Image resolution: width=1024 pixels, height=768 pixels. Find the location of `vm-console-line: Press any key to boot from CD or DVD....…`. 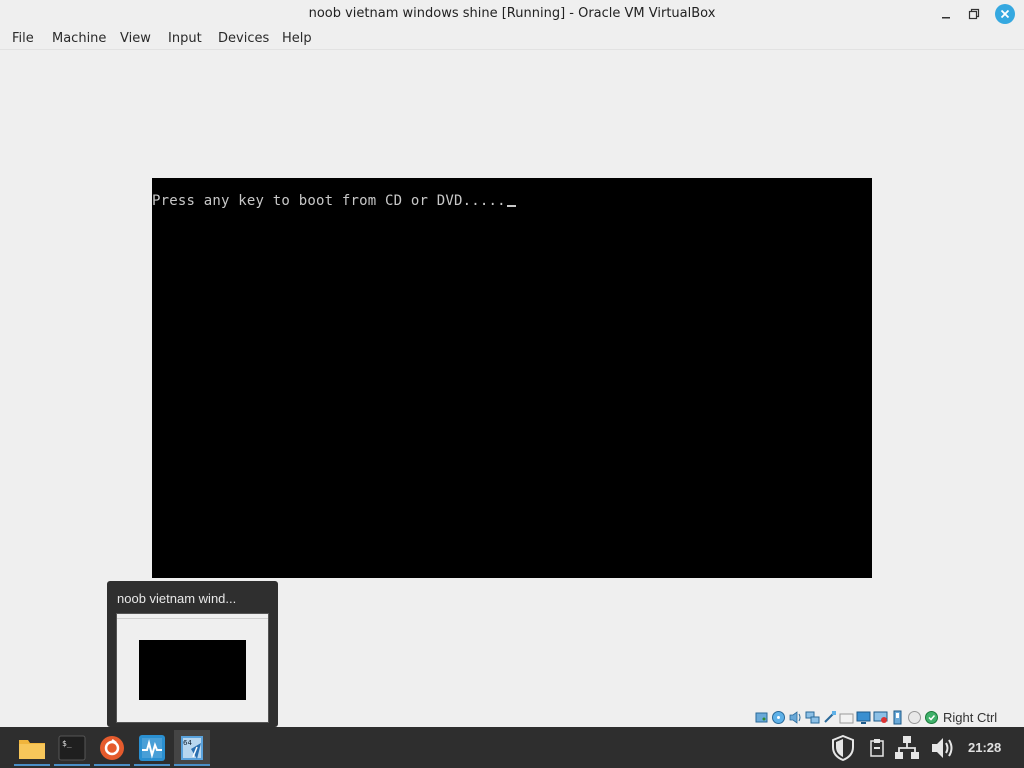

vm-console-line: Press any key to boot from CD or DVD....… is located at coordinates (334, 201).